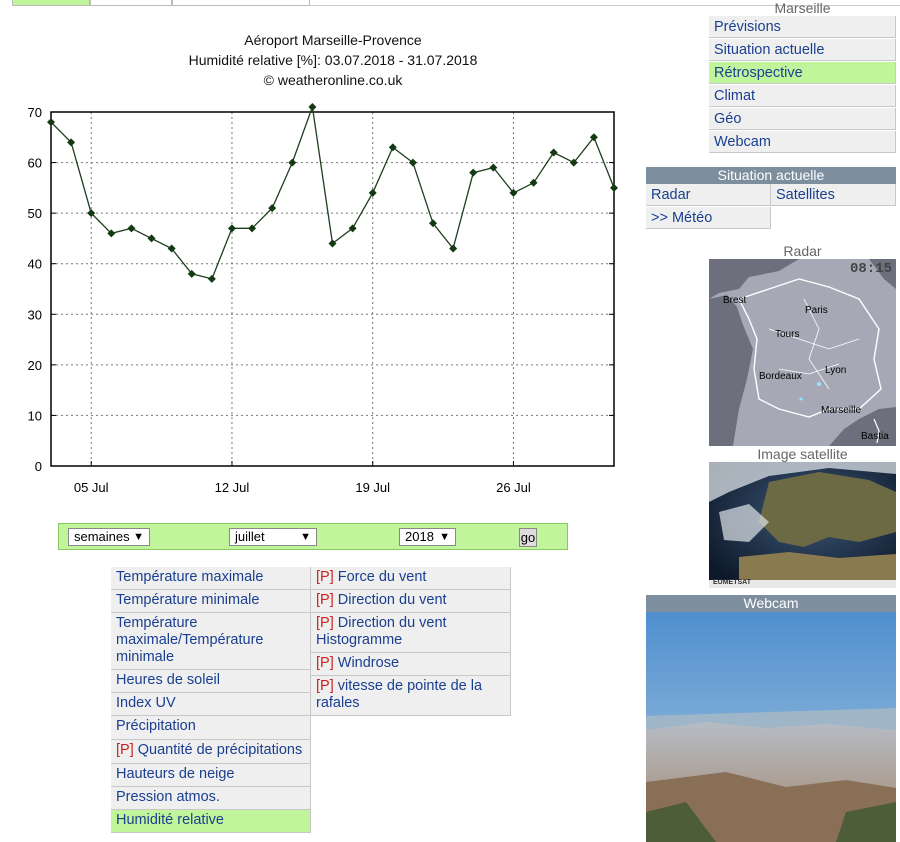  What do you see at coordinates (787, 334) in the screenshot?
I see `radar-city-label: Tours` at bounding box center [787, 334].